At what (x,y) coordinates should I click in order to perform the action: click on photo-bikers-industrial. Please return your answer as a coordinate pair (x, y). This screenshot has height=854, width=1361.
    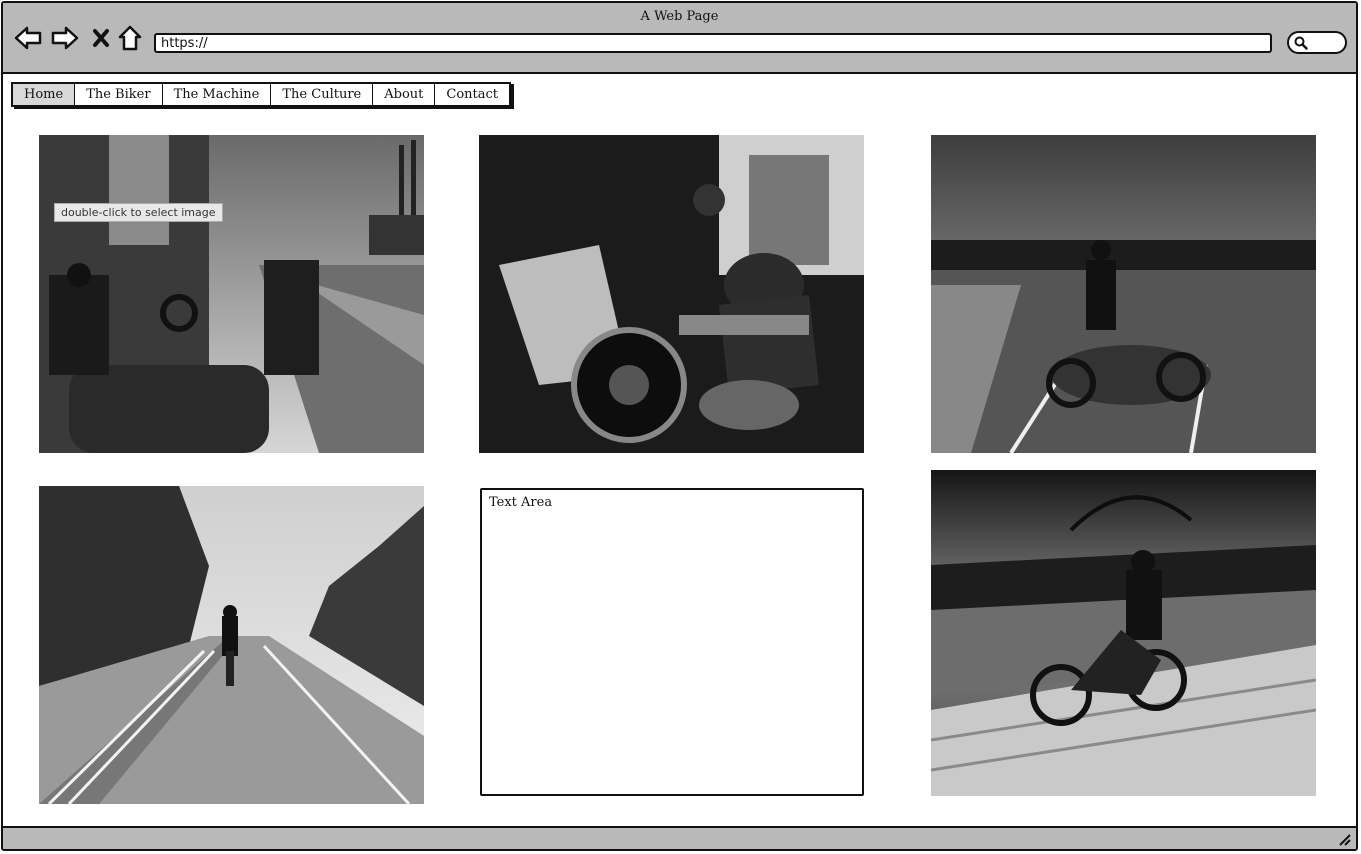
    Looking at the image, I should click on (231, 294).